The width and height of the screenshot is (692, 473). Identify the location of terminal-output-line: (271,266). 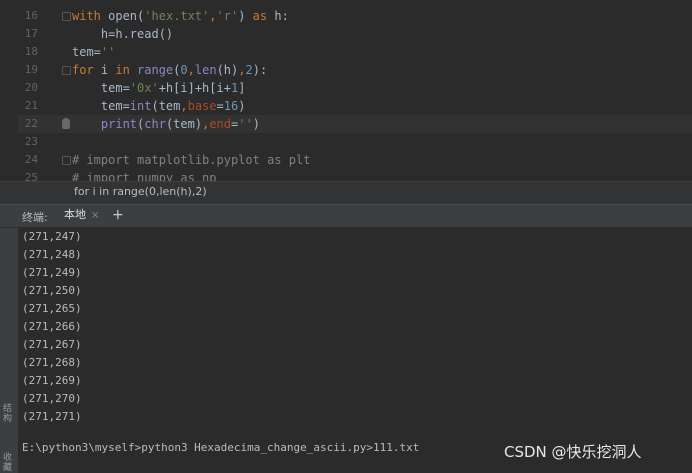
(52, 326).